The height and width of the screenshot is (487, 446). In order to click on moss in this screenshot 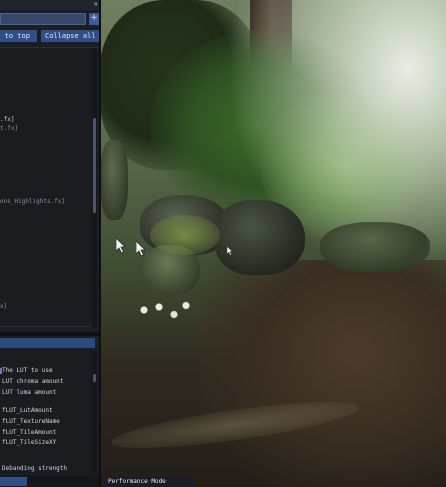, I will do `click(185, 235)`.